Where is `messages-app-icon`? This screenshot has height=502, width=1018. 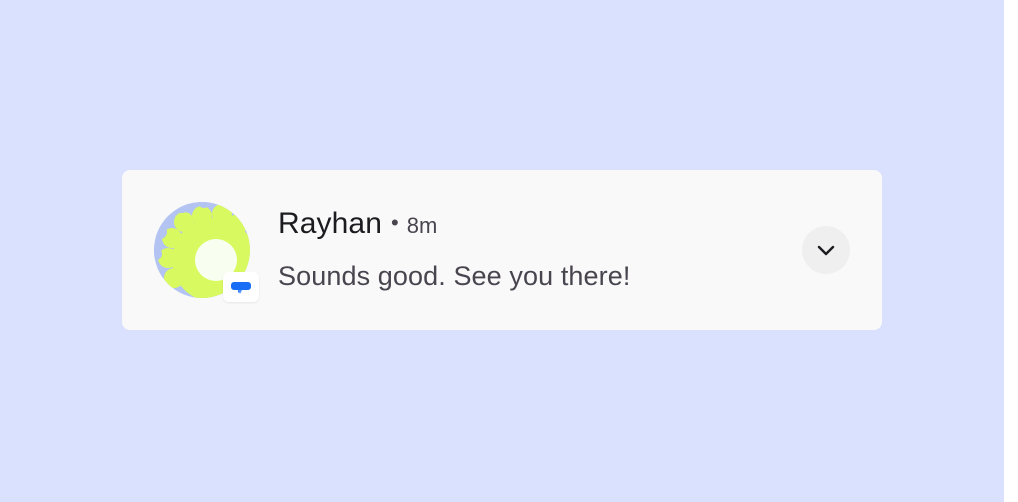
messages-app-icon is located at coordinates (241, 288).